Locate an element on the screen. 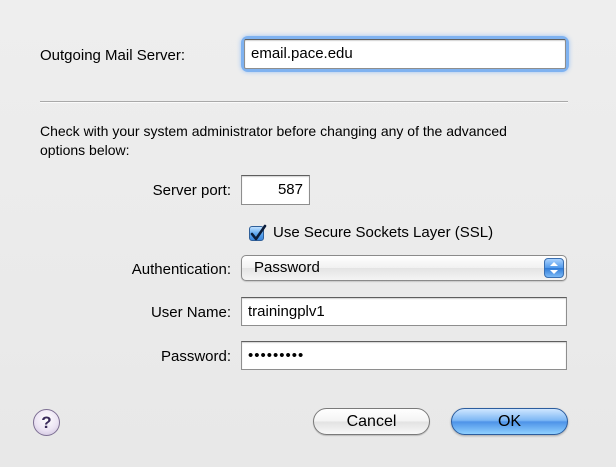 The image size is (616, 467). ok-button: OK is located at coordinates (509, 421).